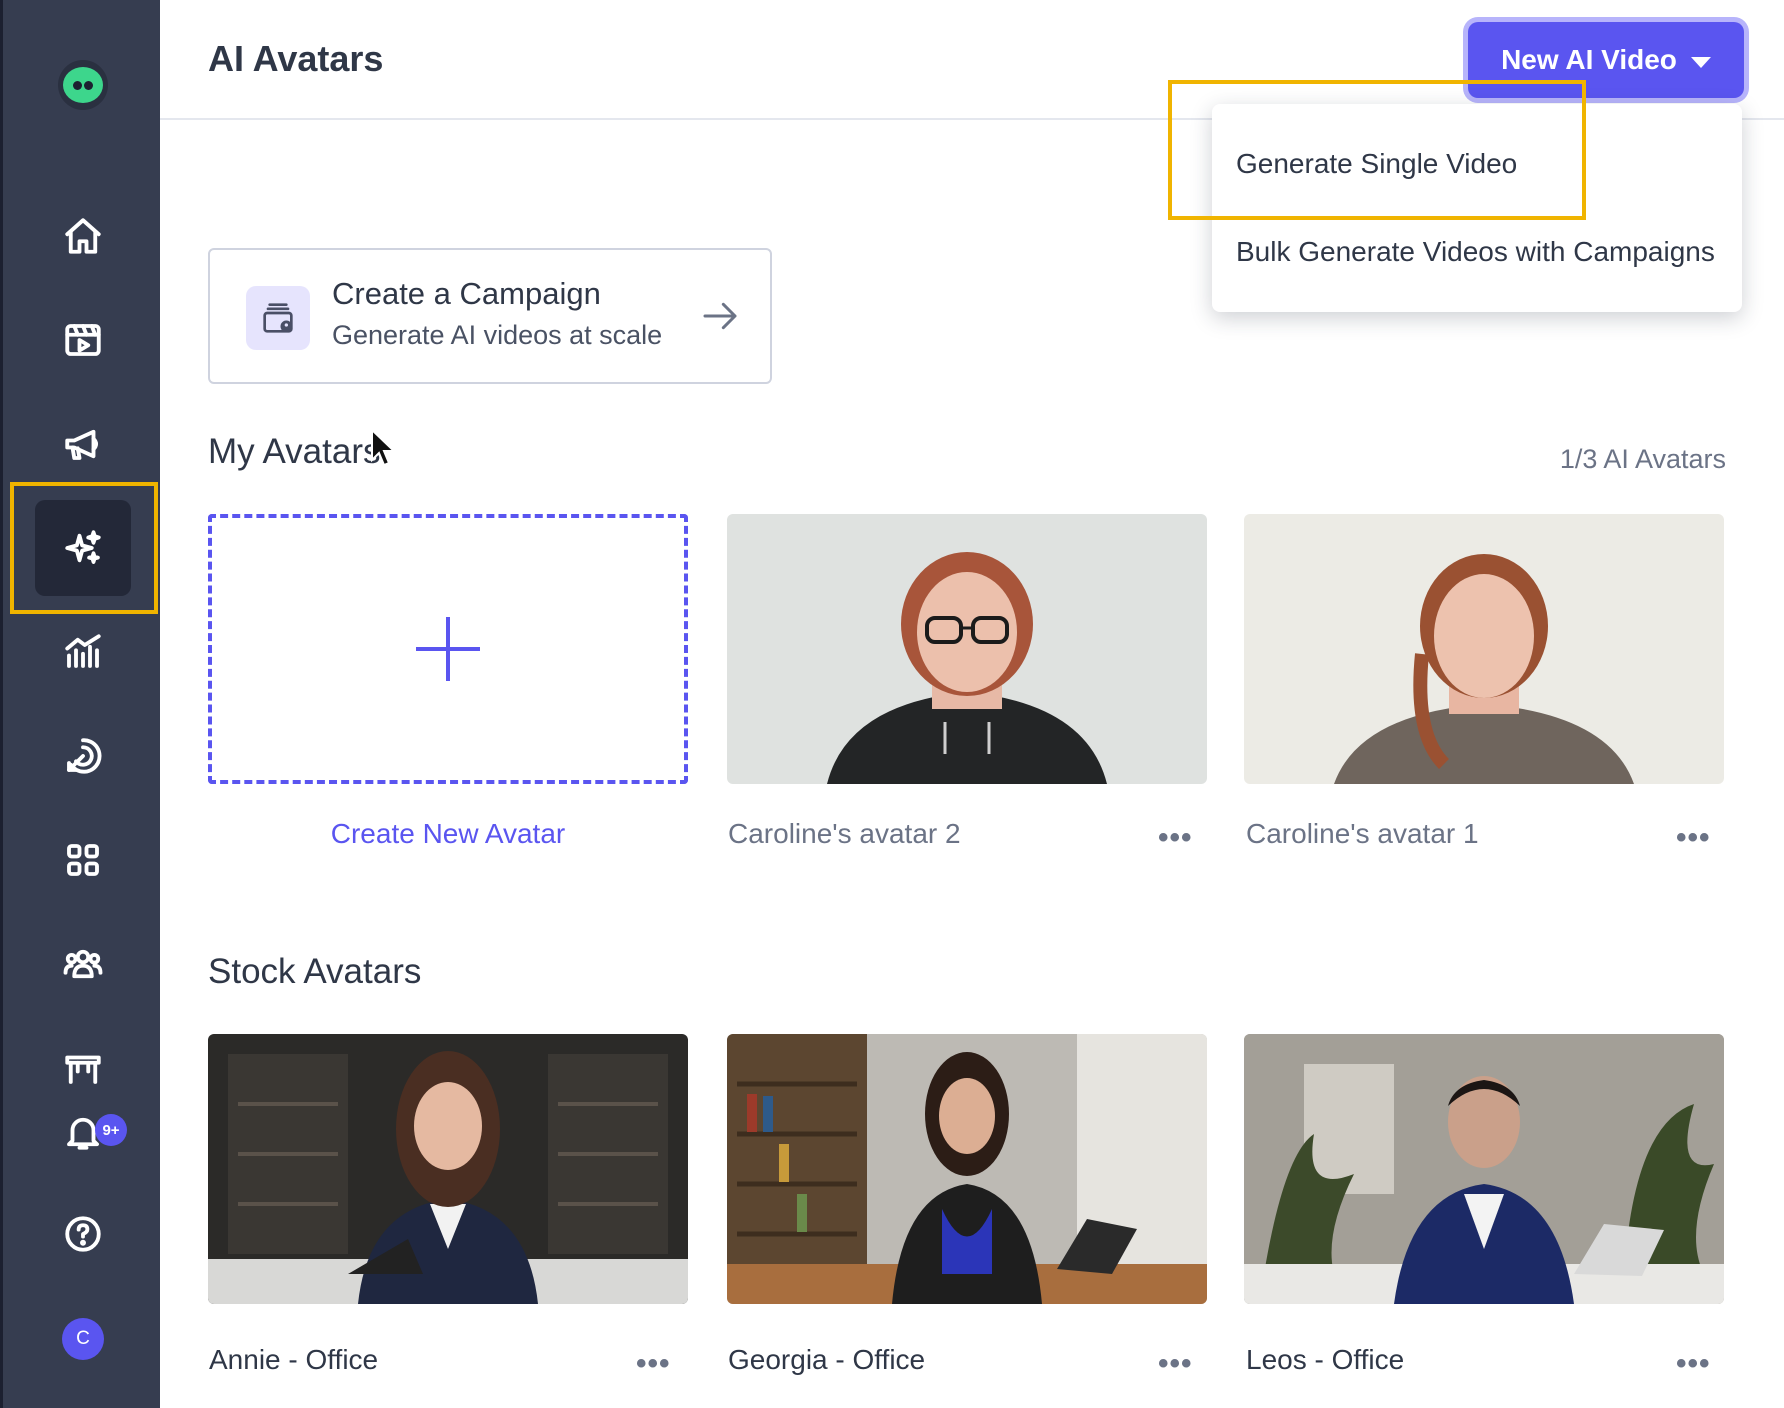 The height and width of the screenshot is (1408, 1784). What do you see at coordinates (294, 1359) in the screenshot?
I see `stock-avatar-name: Annie - Office` at bounding box center [294, 1359].